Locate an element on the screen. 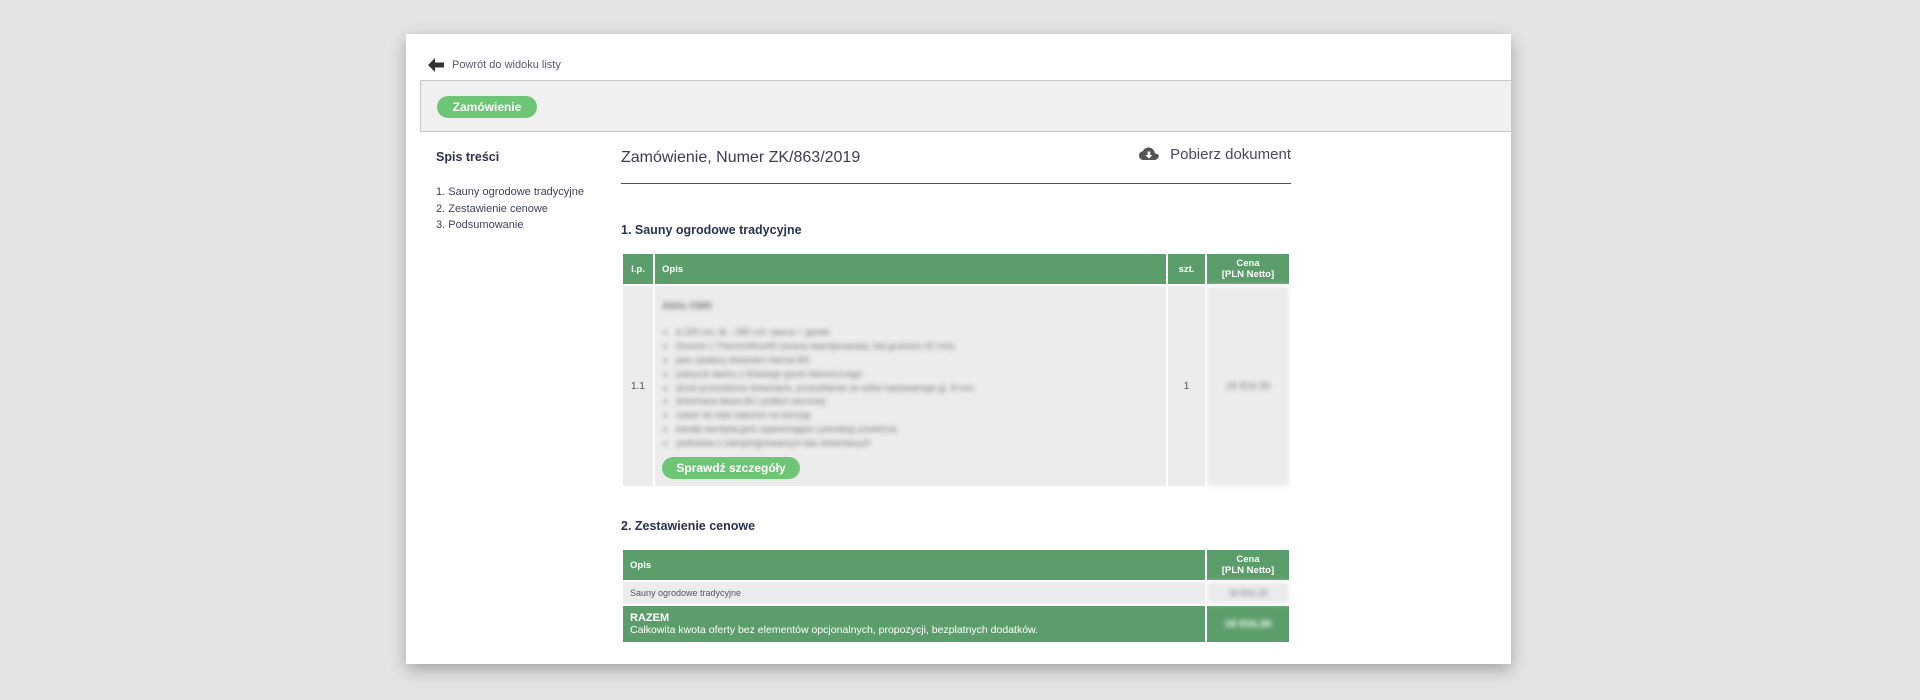 Image resolution: width=1920 pixels, height=700 pixels. section-2-title: 2. Zestawienie cenowe is located at coordinates (688, 526).